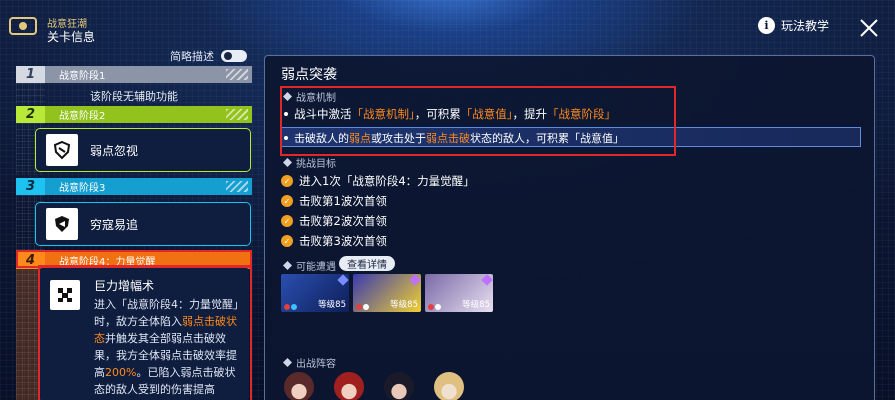  What do you see at coordinates (134, 74) in the screenshot?
I see `stage-1-header: 1 战意阶段1` at bounding box center [134, 74].